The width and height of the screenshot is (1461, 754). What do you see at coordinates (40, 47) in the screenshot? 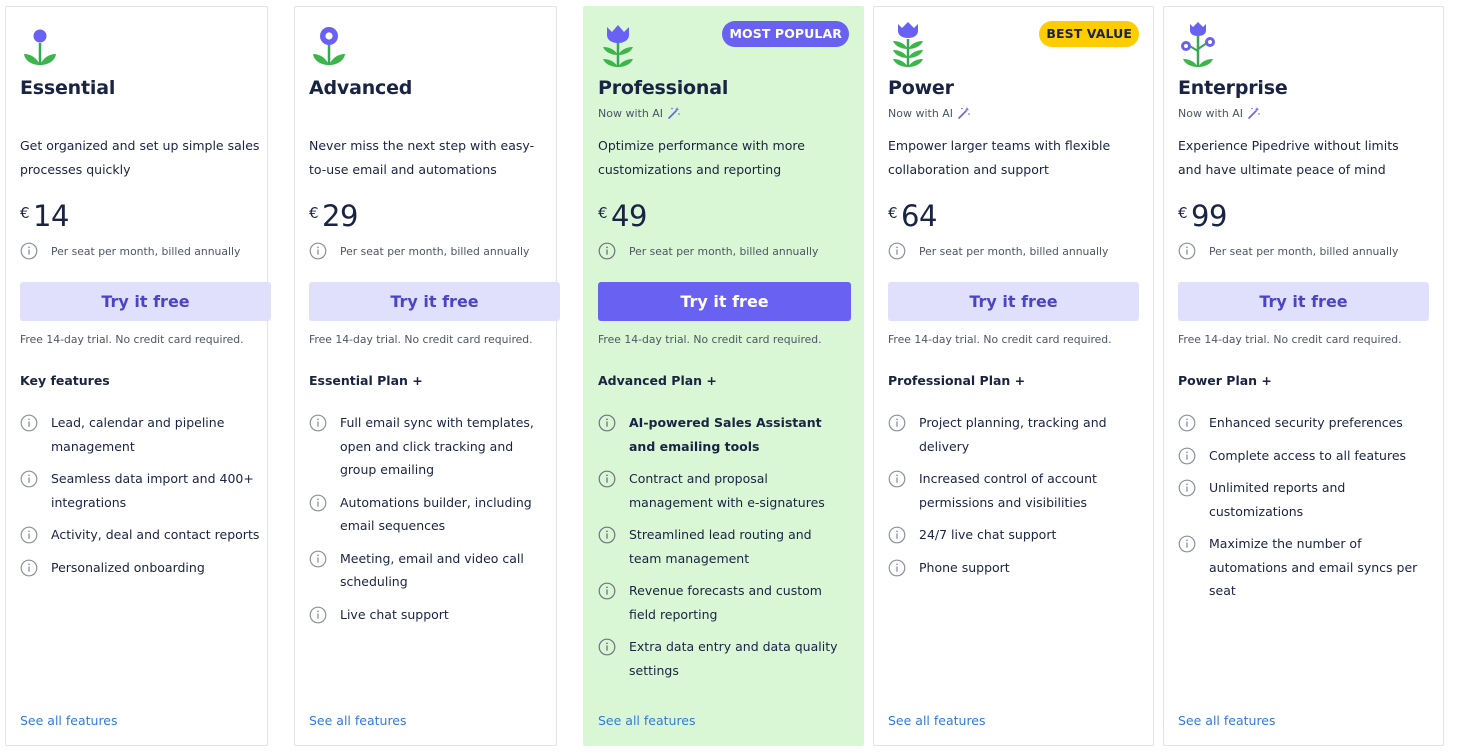
I see `flower-one-bloom-icon` at bounding box center [40, 47].